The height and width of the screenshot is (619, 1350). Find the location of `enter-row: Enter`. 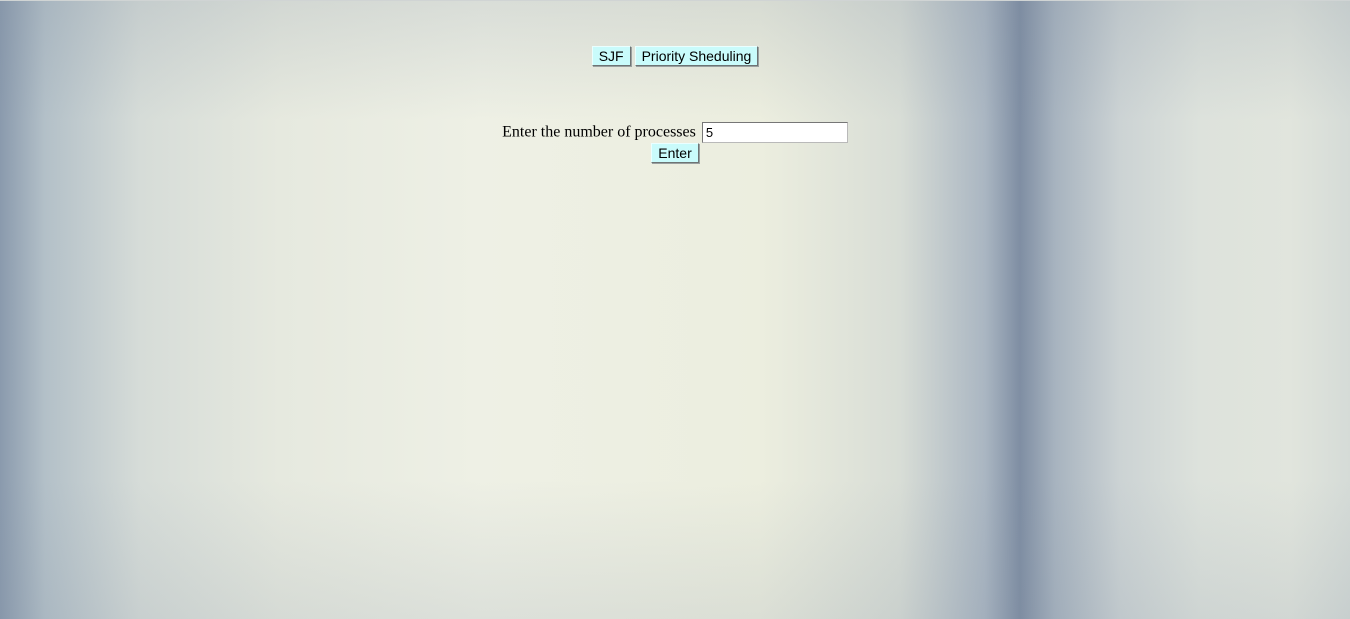

enter-row: Enter is located at coordinates (675, 153).